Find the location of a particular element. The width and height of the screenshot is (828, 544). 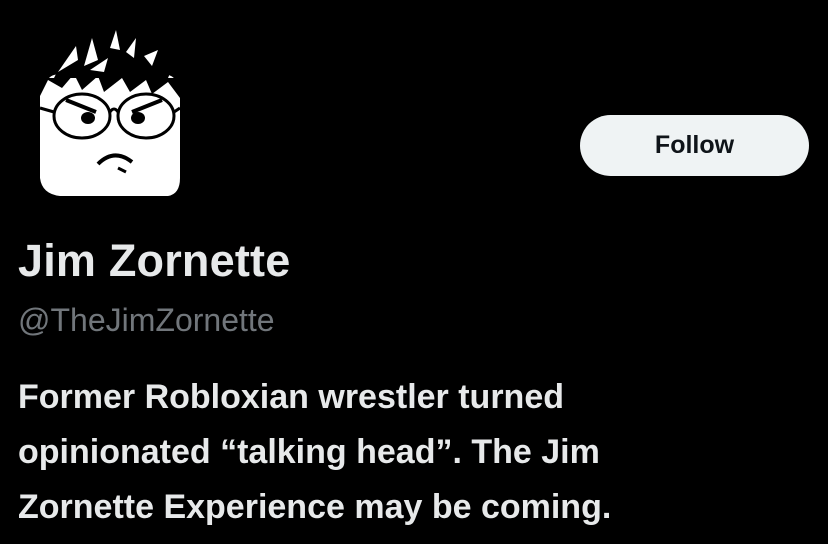

roblox-head-avatar-icon is located at coordinates (110, 109).